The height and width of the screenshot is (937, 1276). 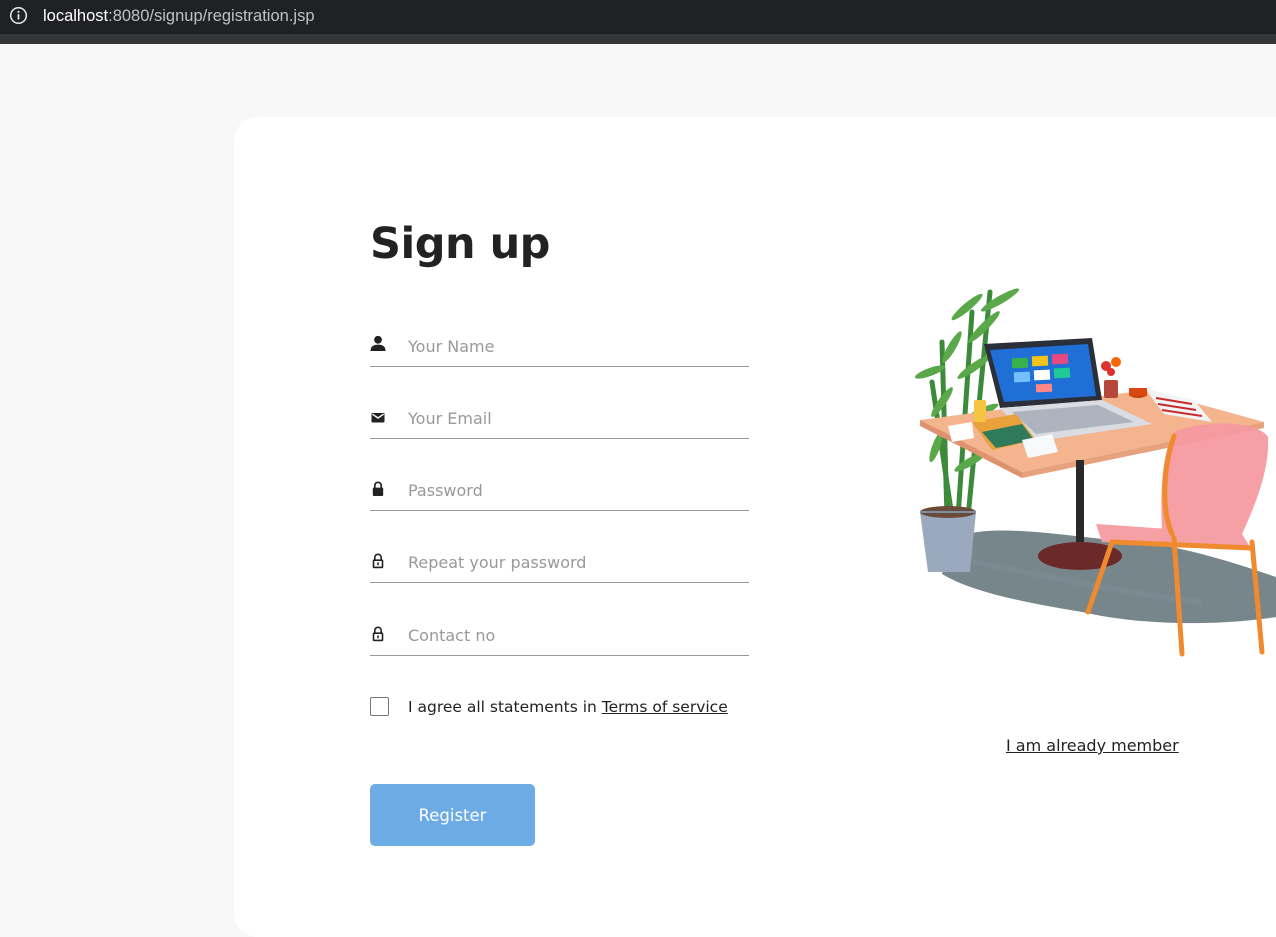 I want to click on url-text: localhost:8080/signup/registration.jsp, so click(x=179, y=16).